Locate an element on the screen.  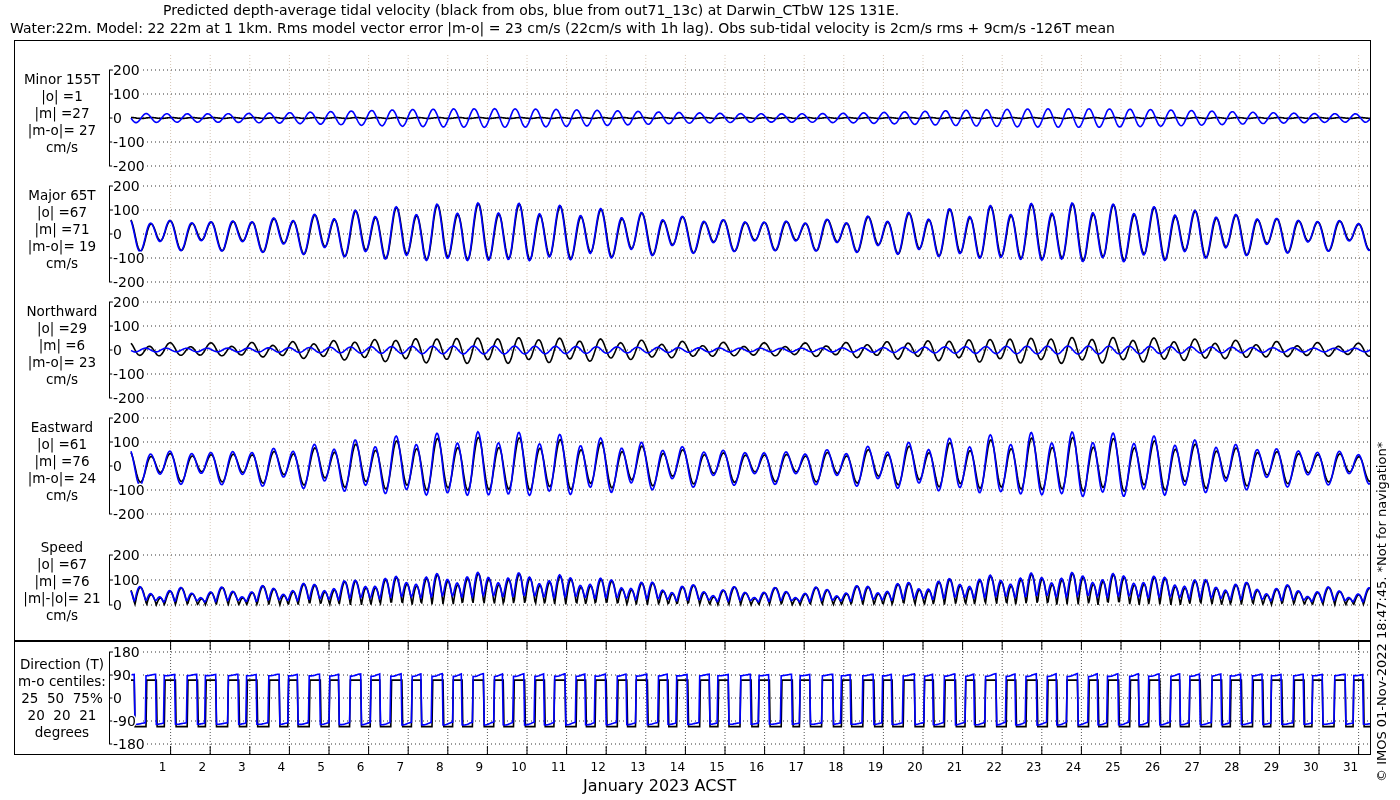
axis-tick-label: 6 is located at coordinates (360, 767).